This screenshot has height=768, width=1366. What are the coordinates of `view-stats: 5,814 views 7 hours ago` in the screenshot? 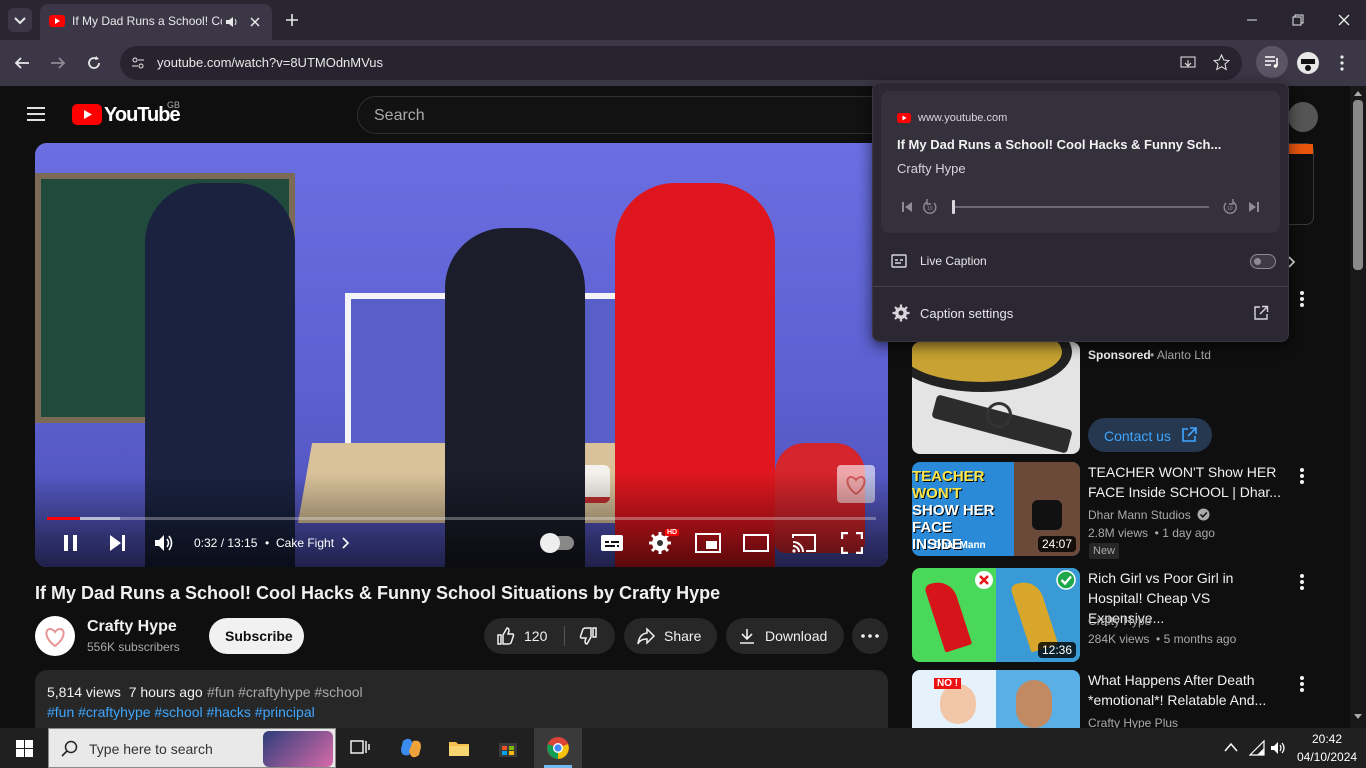 It's located at (125, 692).